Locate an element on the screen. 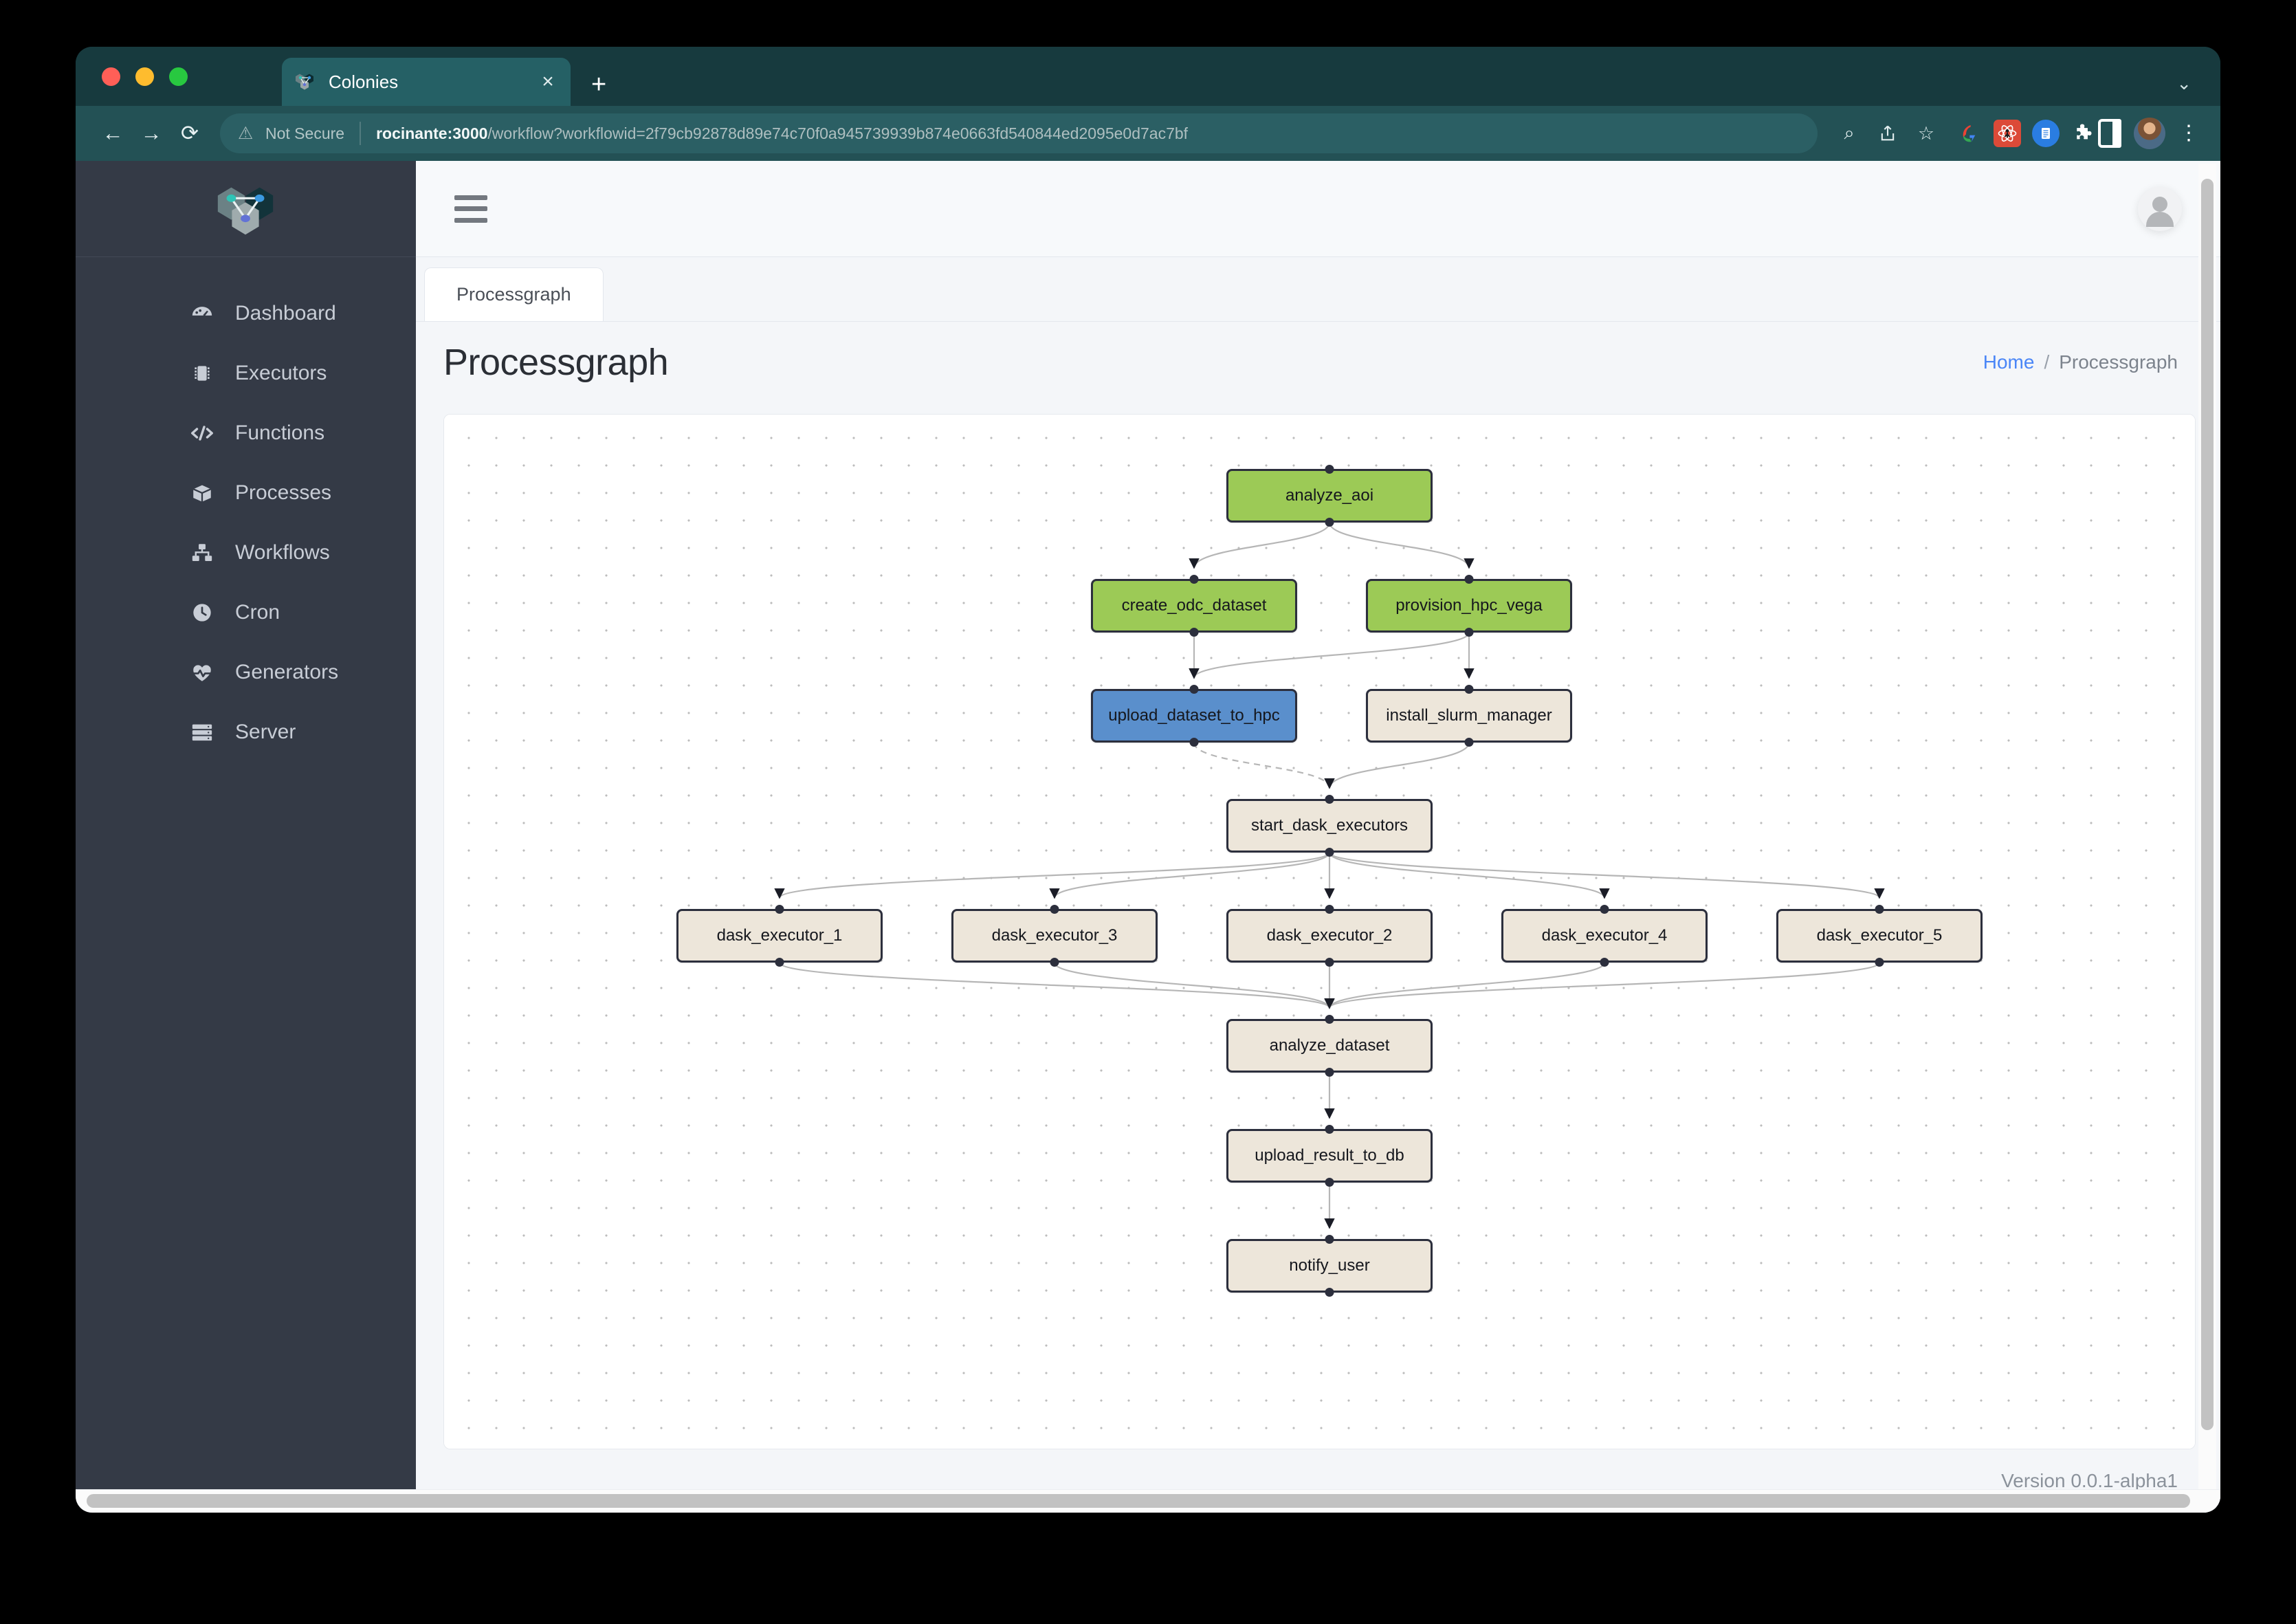 The height and width of the screenshot is (1624, 2296). graph-node-install_slurm_manager: install_slurm_manager is located at coordinates (1469, 716).